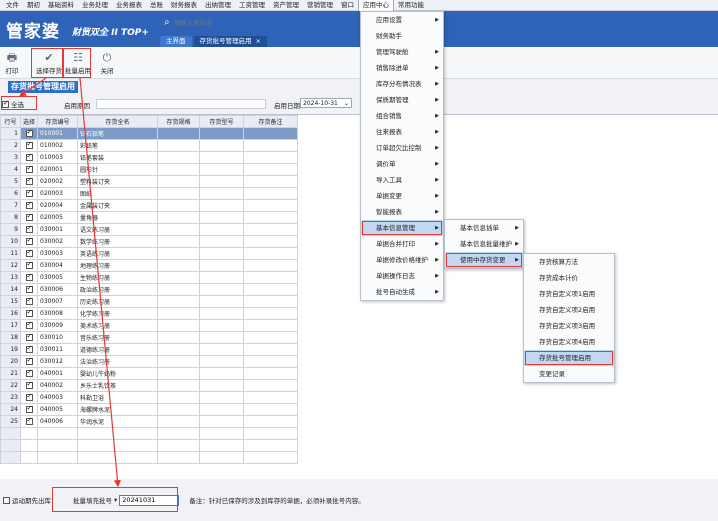 The image size is (718, 521). What do you see at coordinates (411, 5) in the screenshot?
I see `menubar-item: 常用功能` at bounding box center [411, 5].